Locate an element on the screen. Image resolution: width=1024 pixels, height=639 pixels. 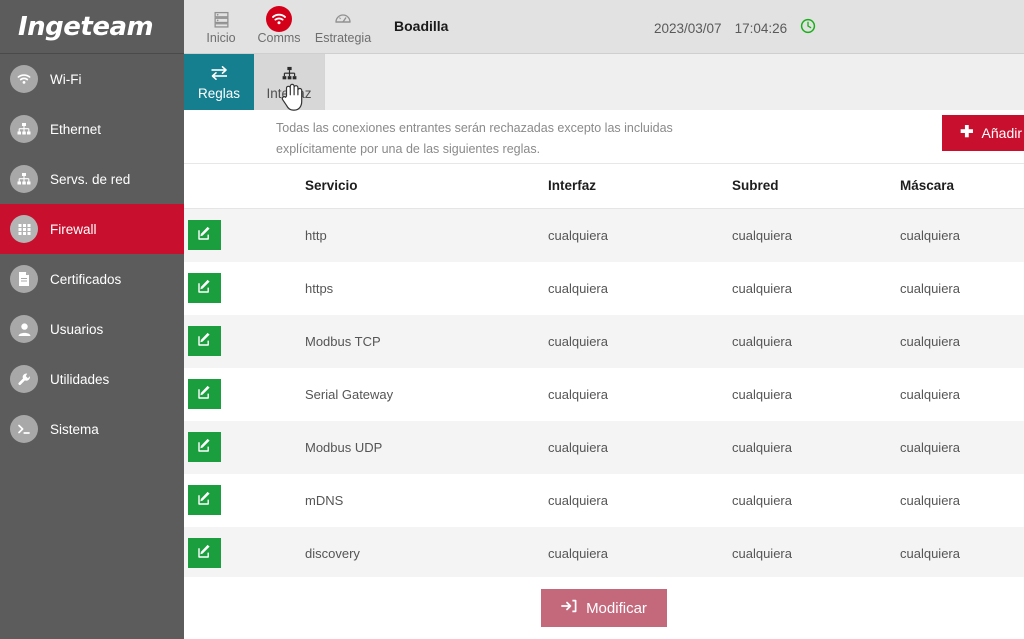
site-title: Boadilla is located at coordinates (421, 25).